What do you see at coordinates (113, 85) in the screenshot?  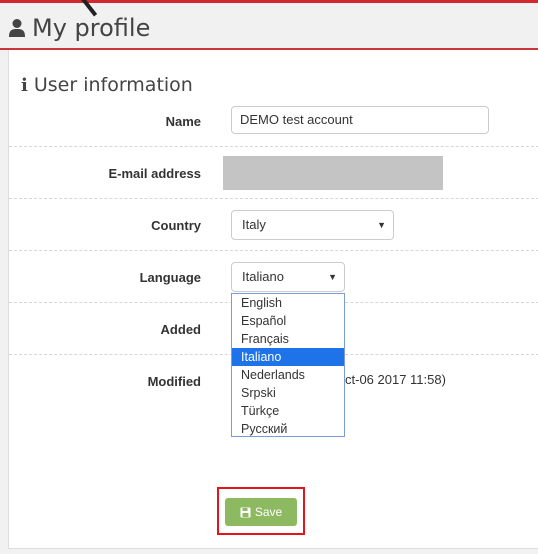 I see `panel-title-text: User information` at bounding box center [113, 85].